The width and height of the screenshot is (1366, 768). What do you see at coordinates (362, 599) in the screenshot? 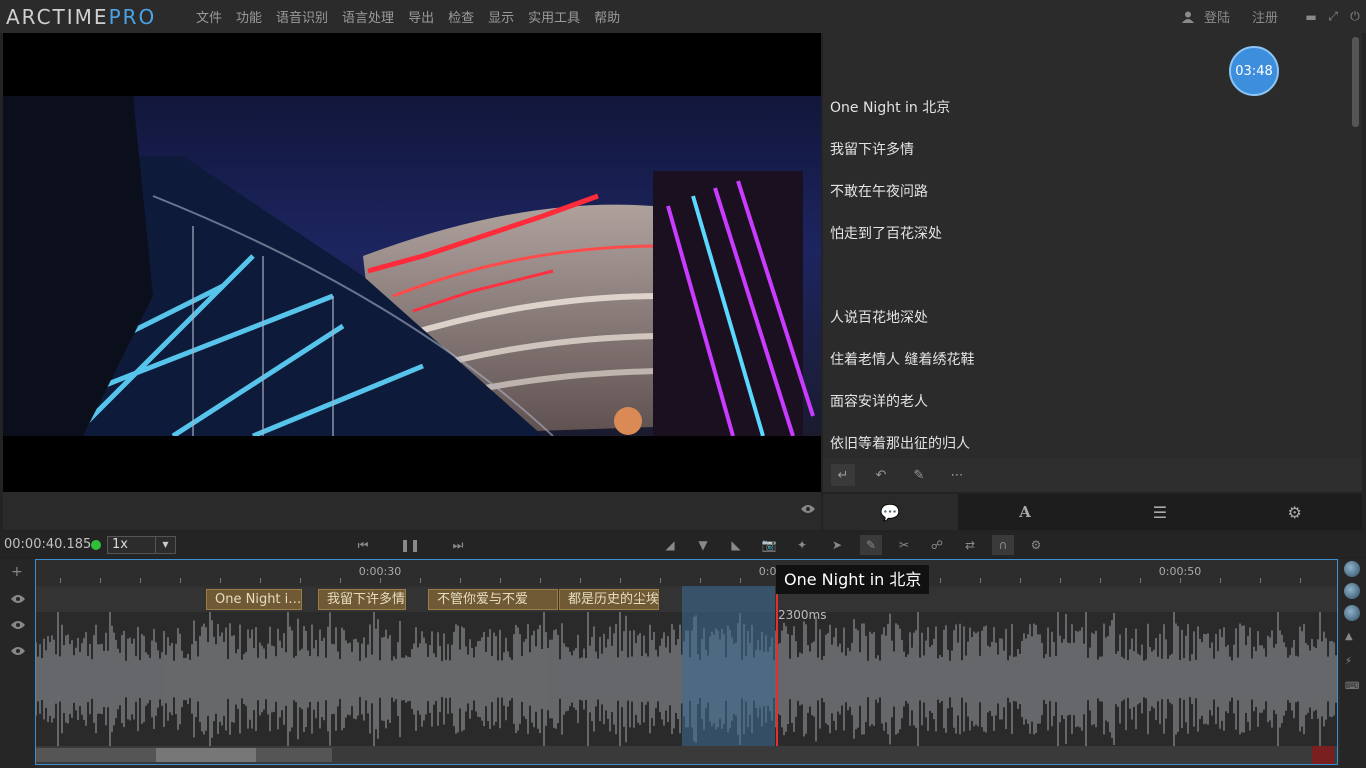
I see `subtitle-segment: 我留下许多情` at bounding box center [362, 599].